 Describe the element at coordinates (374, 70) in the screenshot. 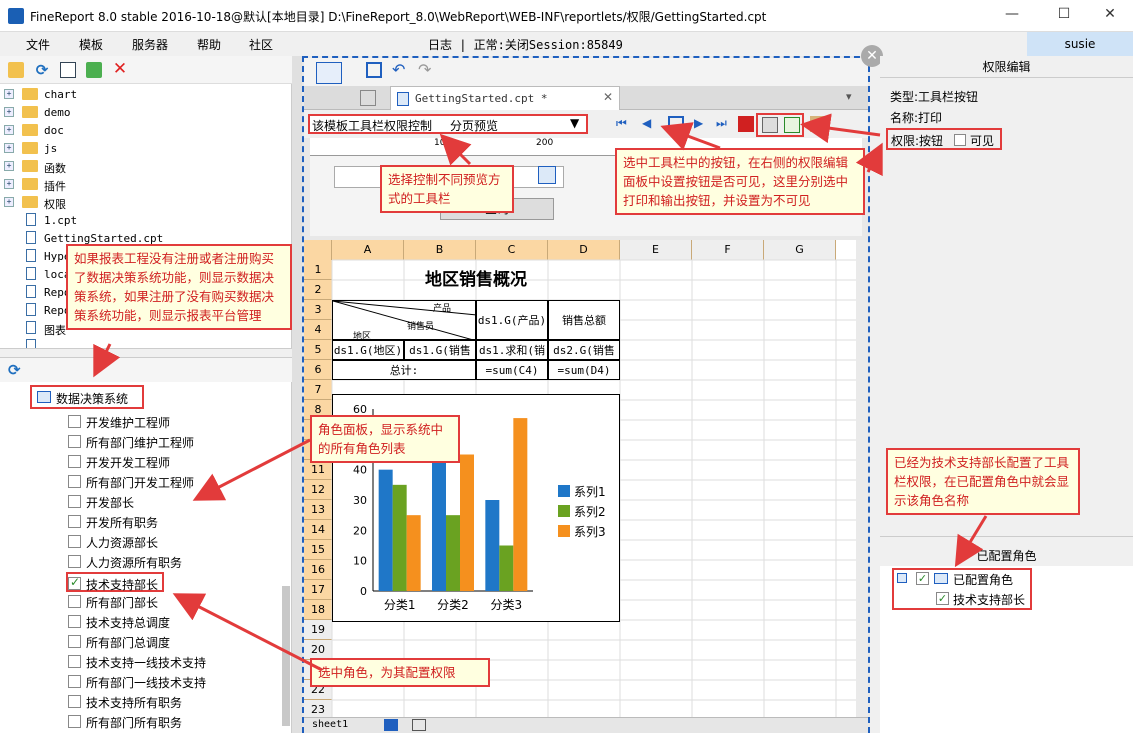

I see `save-icon` at that location.